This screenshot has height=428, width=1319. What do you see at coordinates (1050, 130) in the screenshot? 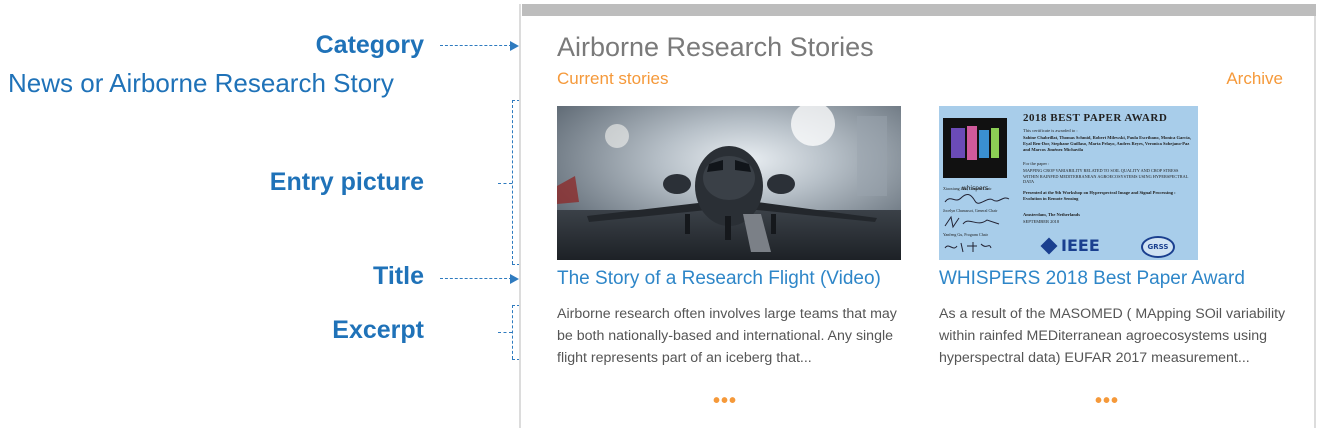
I see `certificate-awarded: This certificate is awarded to :` at bounding box center [1050, 130].